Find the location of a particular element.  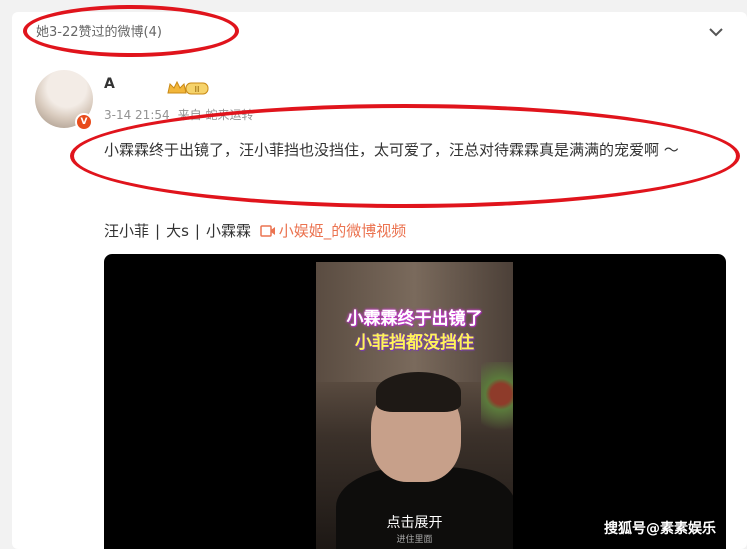

verified-badge-icon: V is located at coordinates (84, 122).